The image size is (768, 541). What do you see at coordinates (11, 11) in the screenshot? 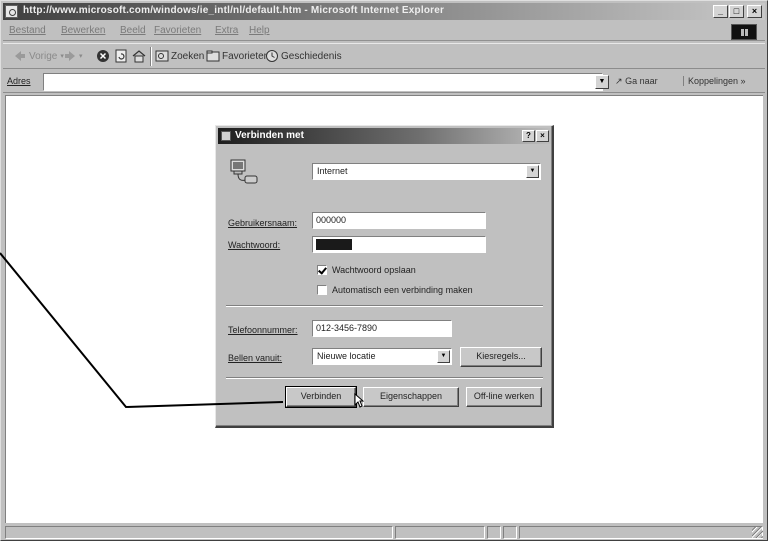
I see `ie-app-icon` at bounding box center [11, 11].